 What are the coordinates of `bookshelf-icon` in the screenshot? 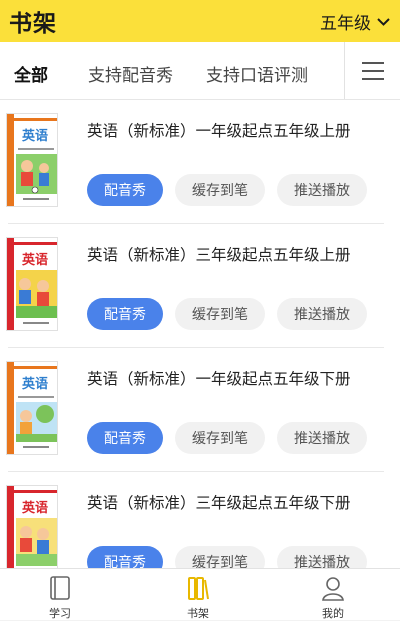 It's located at (198, 588).